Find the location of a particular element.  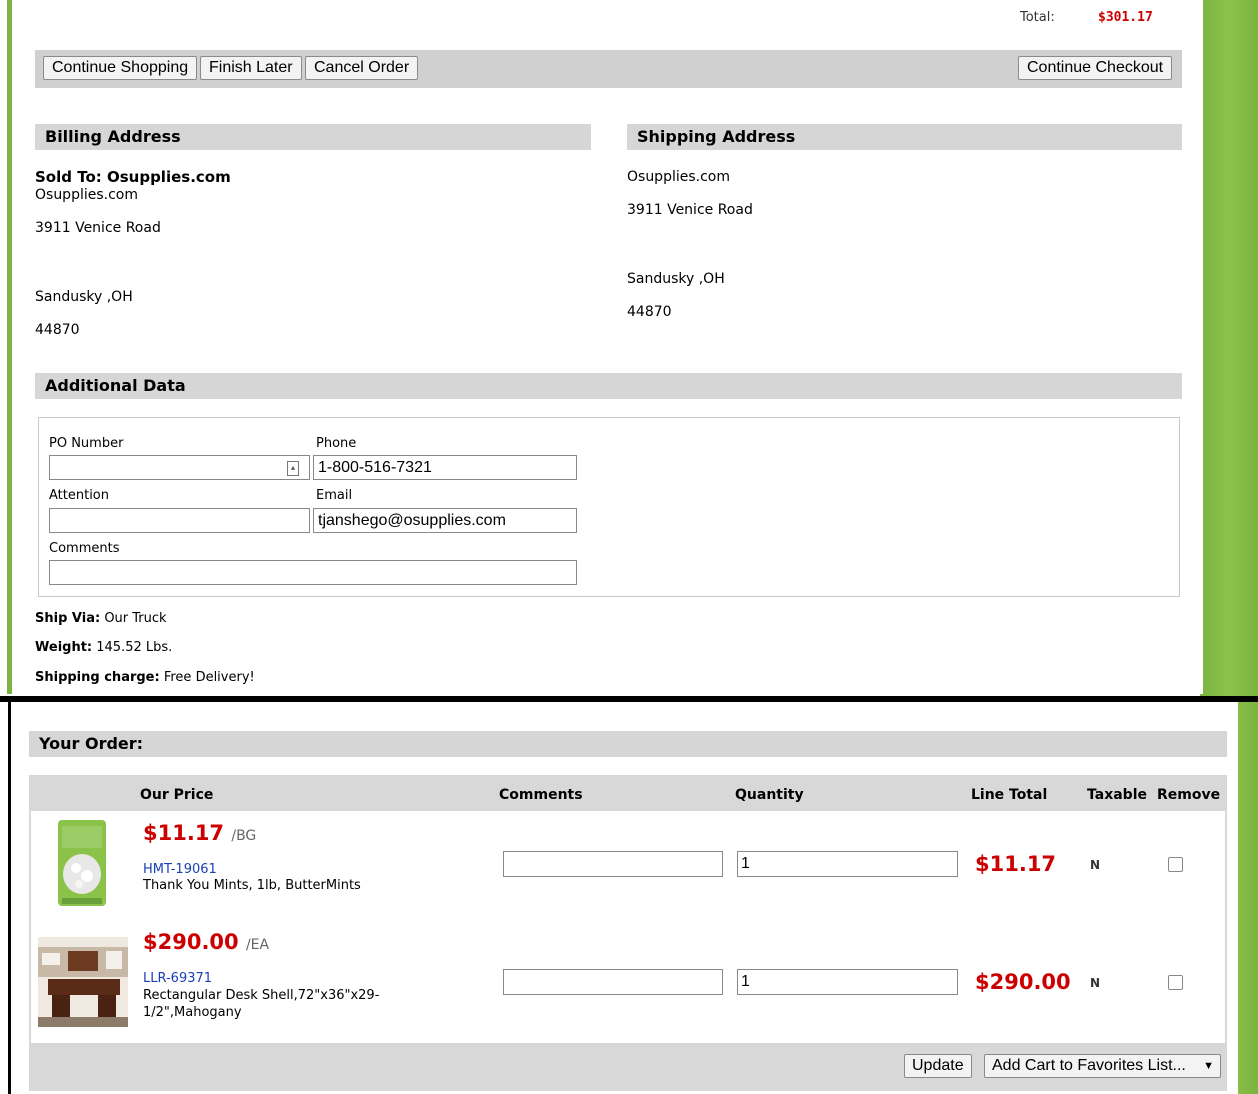

favorites-list-select: Add Cart to Favorites List... ▼ is located at coordinates (1102, 1066).